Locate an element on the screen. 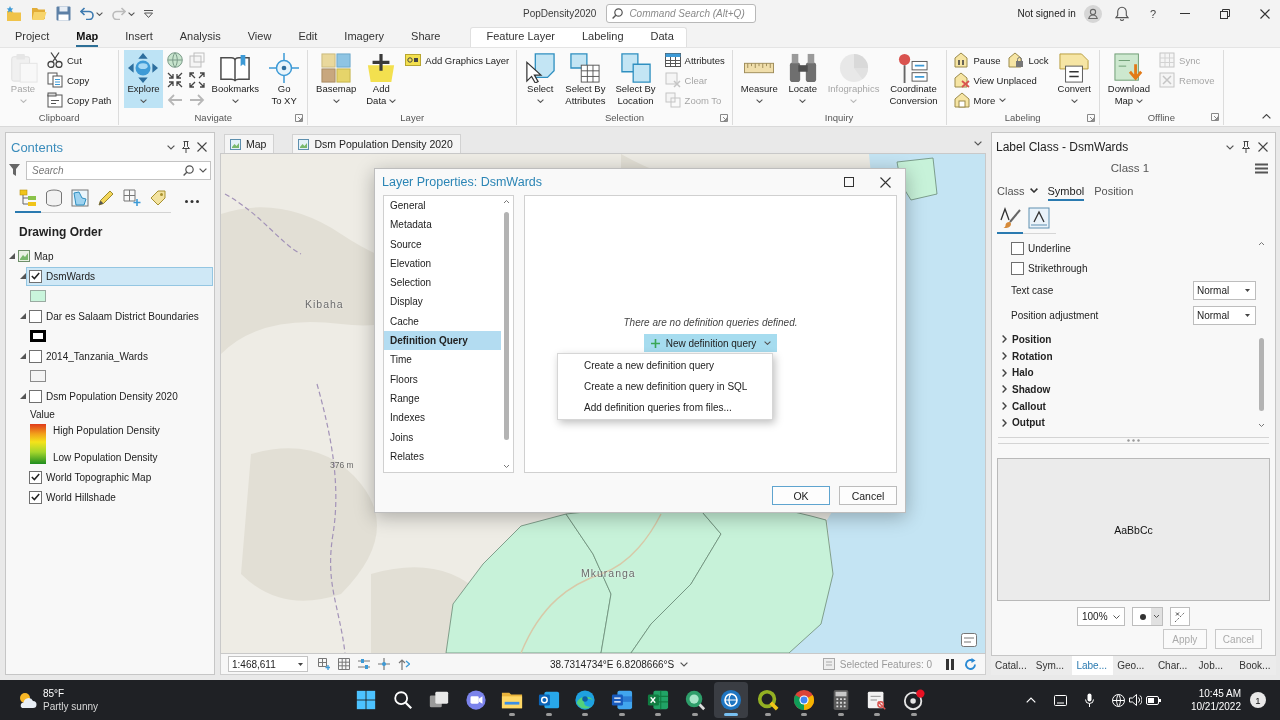 Image resolution: width=1280 pixels, height=720 pixels. map-tab: Map is located at coordinates (249, 143).